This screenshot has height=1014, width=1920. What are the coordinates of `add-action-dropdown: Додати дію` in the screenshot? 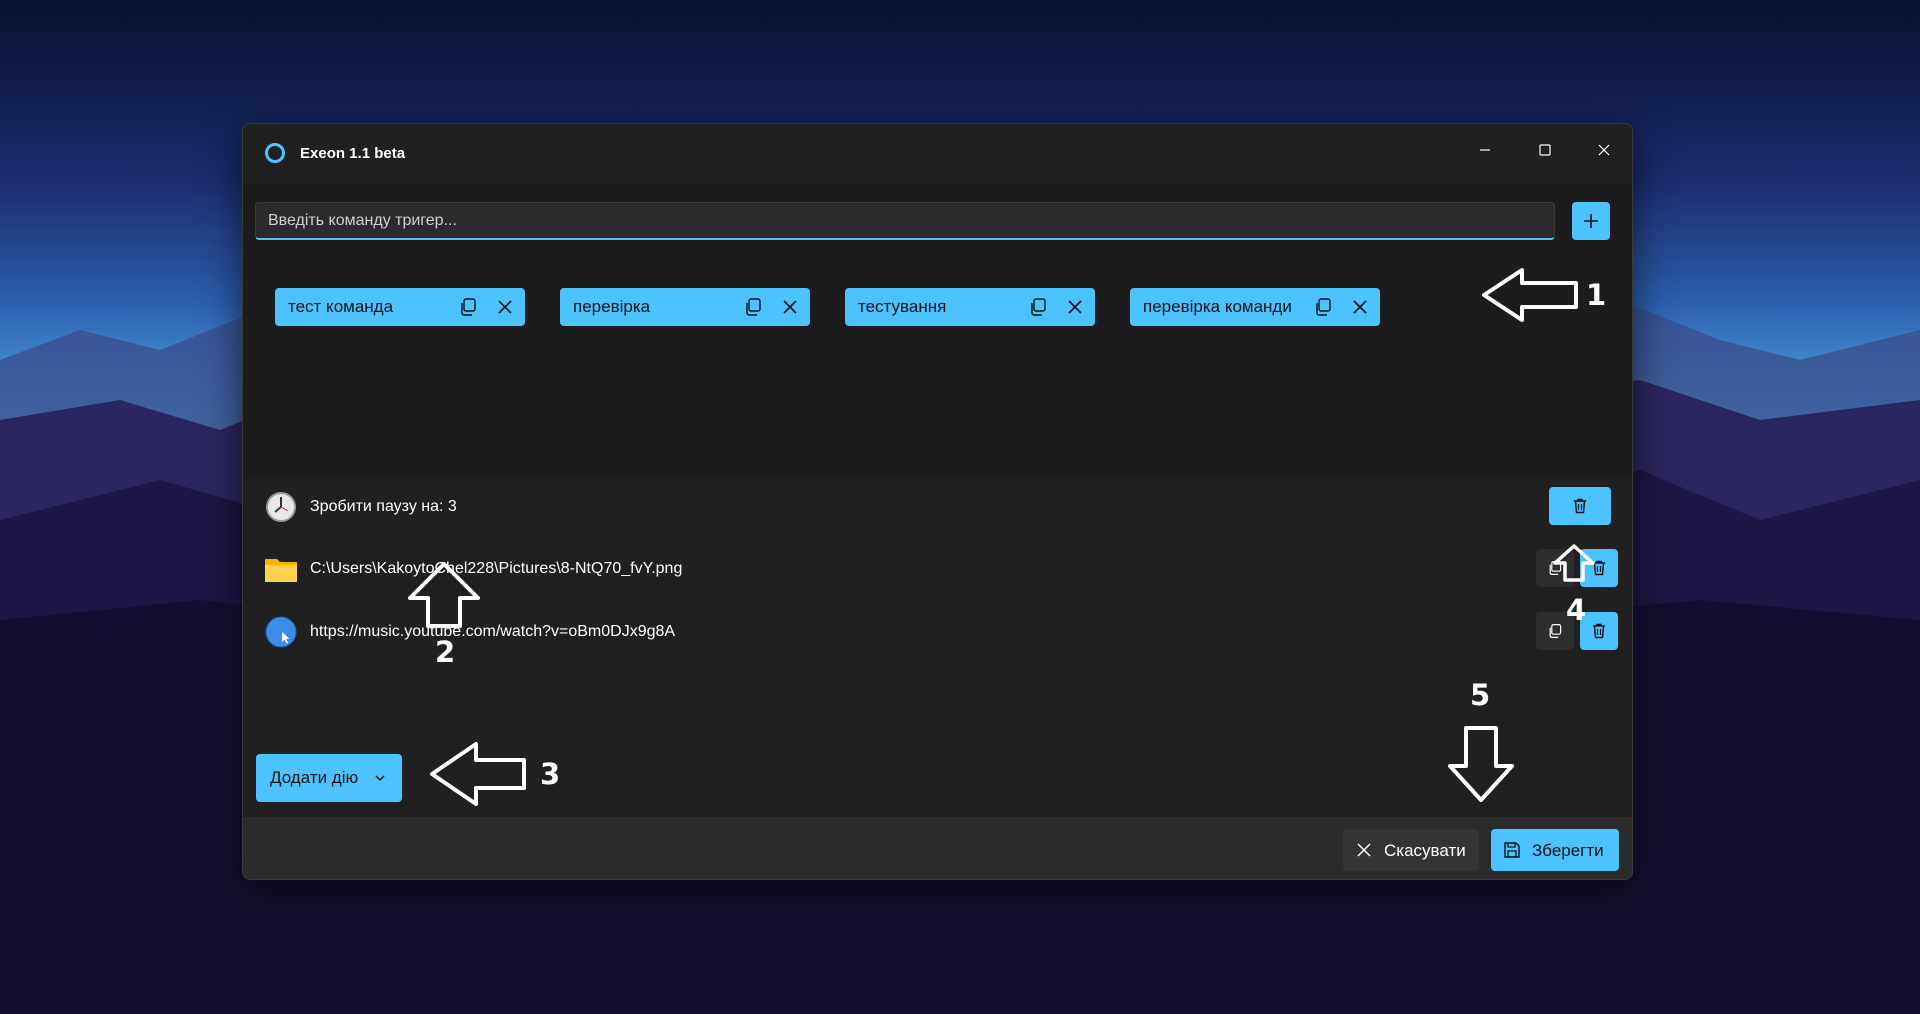 It's located at (329, 778).